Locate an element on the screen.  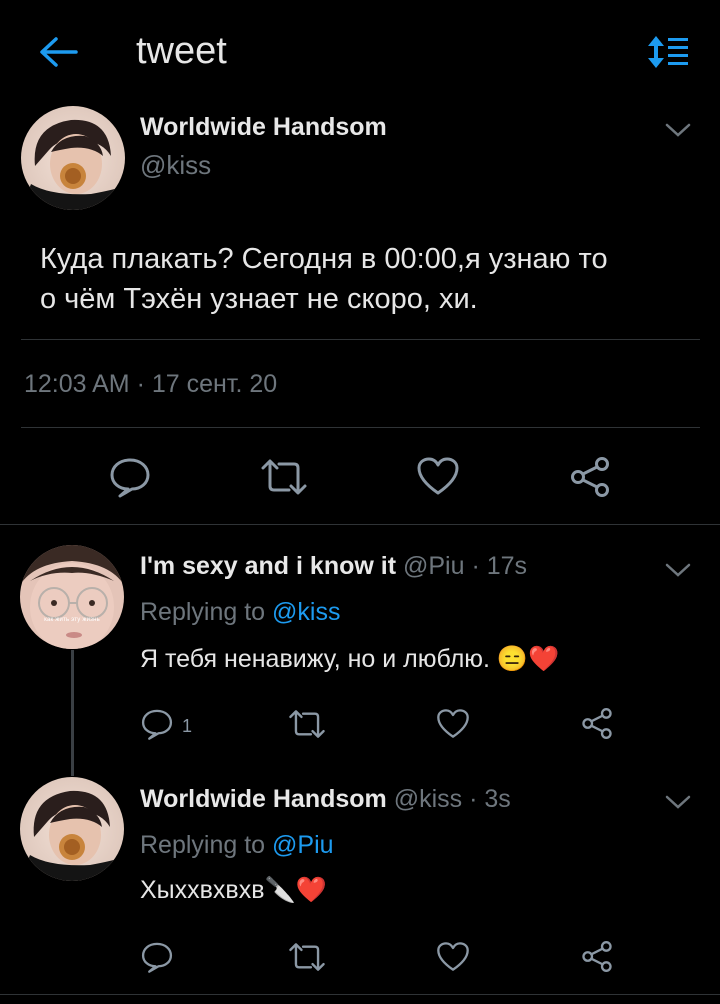
reply-button: 1 is located at coordinates (170, 725).